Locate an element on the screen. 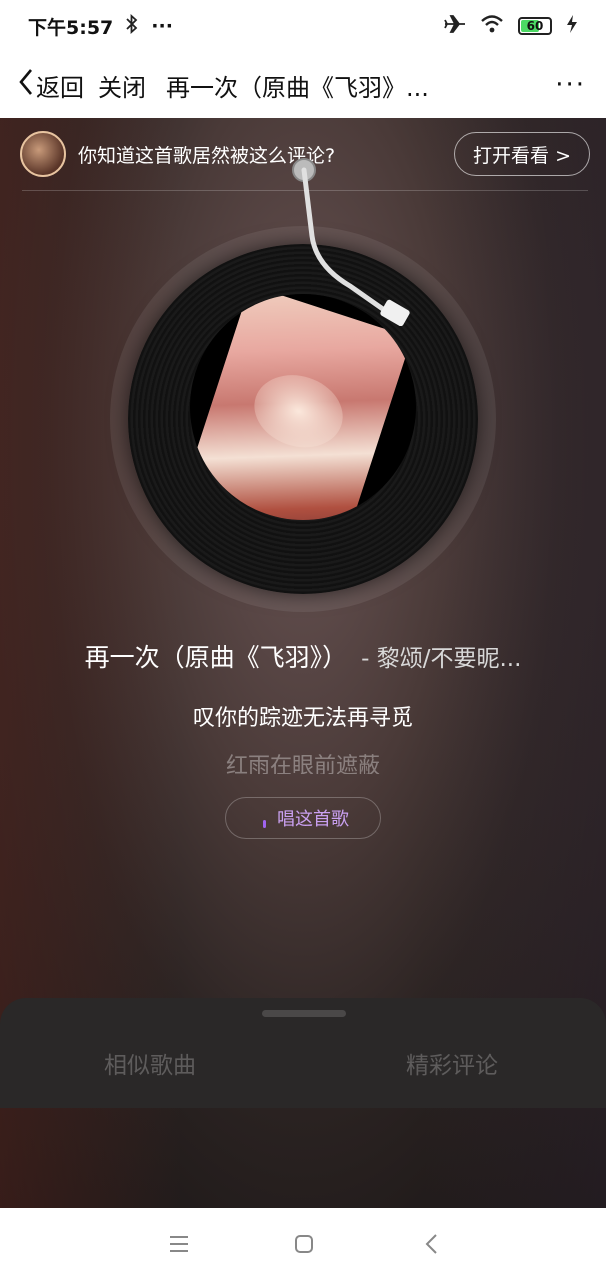  battery-level: 60 is located at coordinates (535, 26).